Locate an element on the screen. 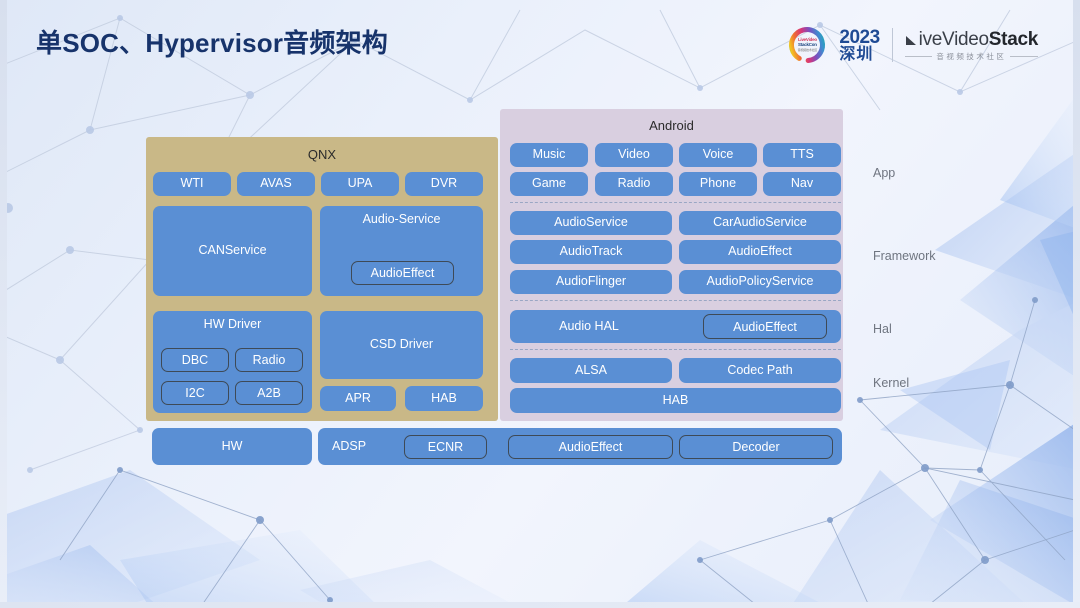 The image size is (1080, 608). android-hal-audioeffect: AudioEffect is located at coordinates (765, 326).